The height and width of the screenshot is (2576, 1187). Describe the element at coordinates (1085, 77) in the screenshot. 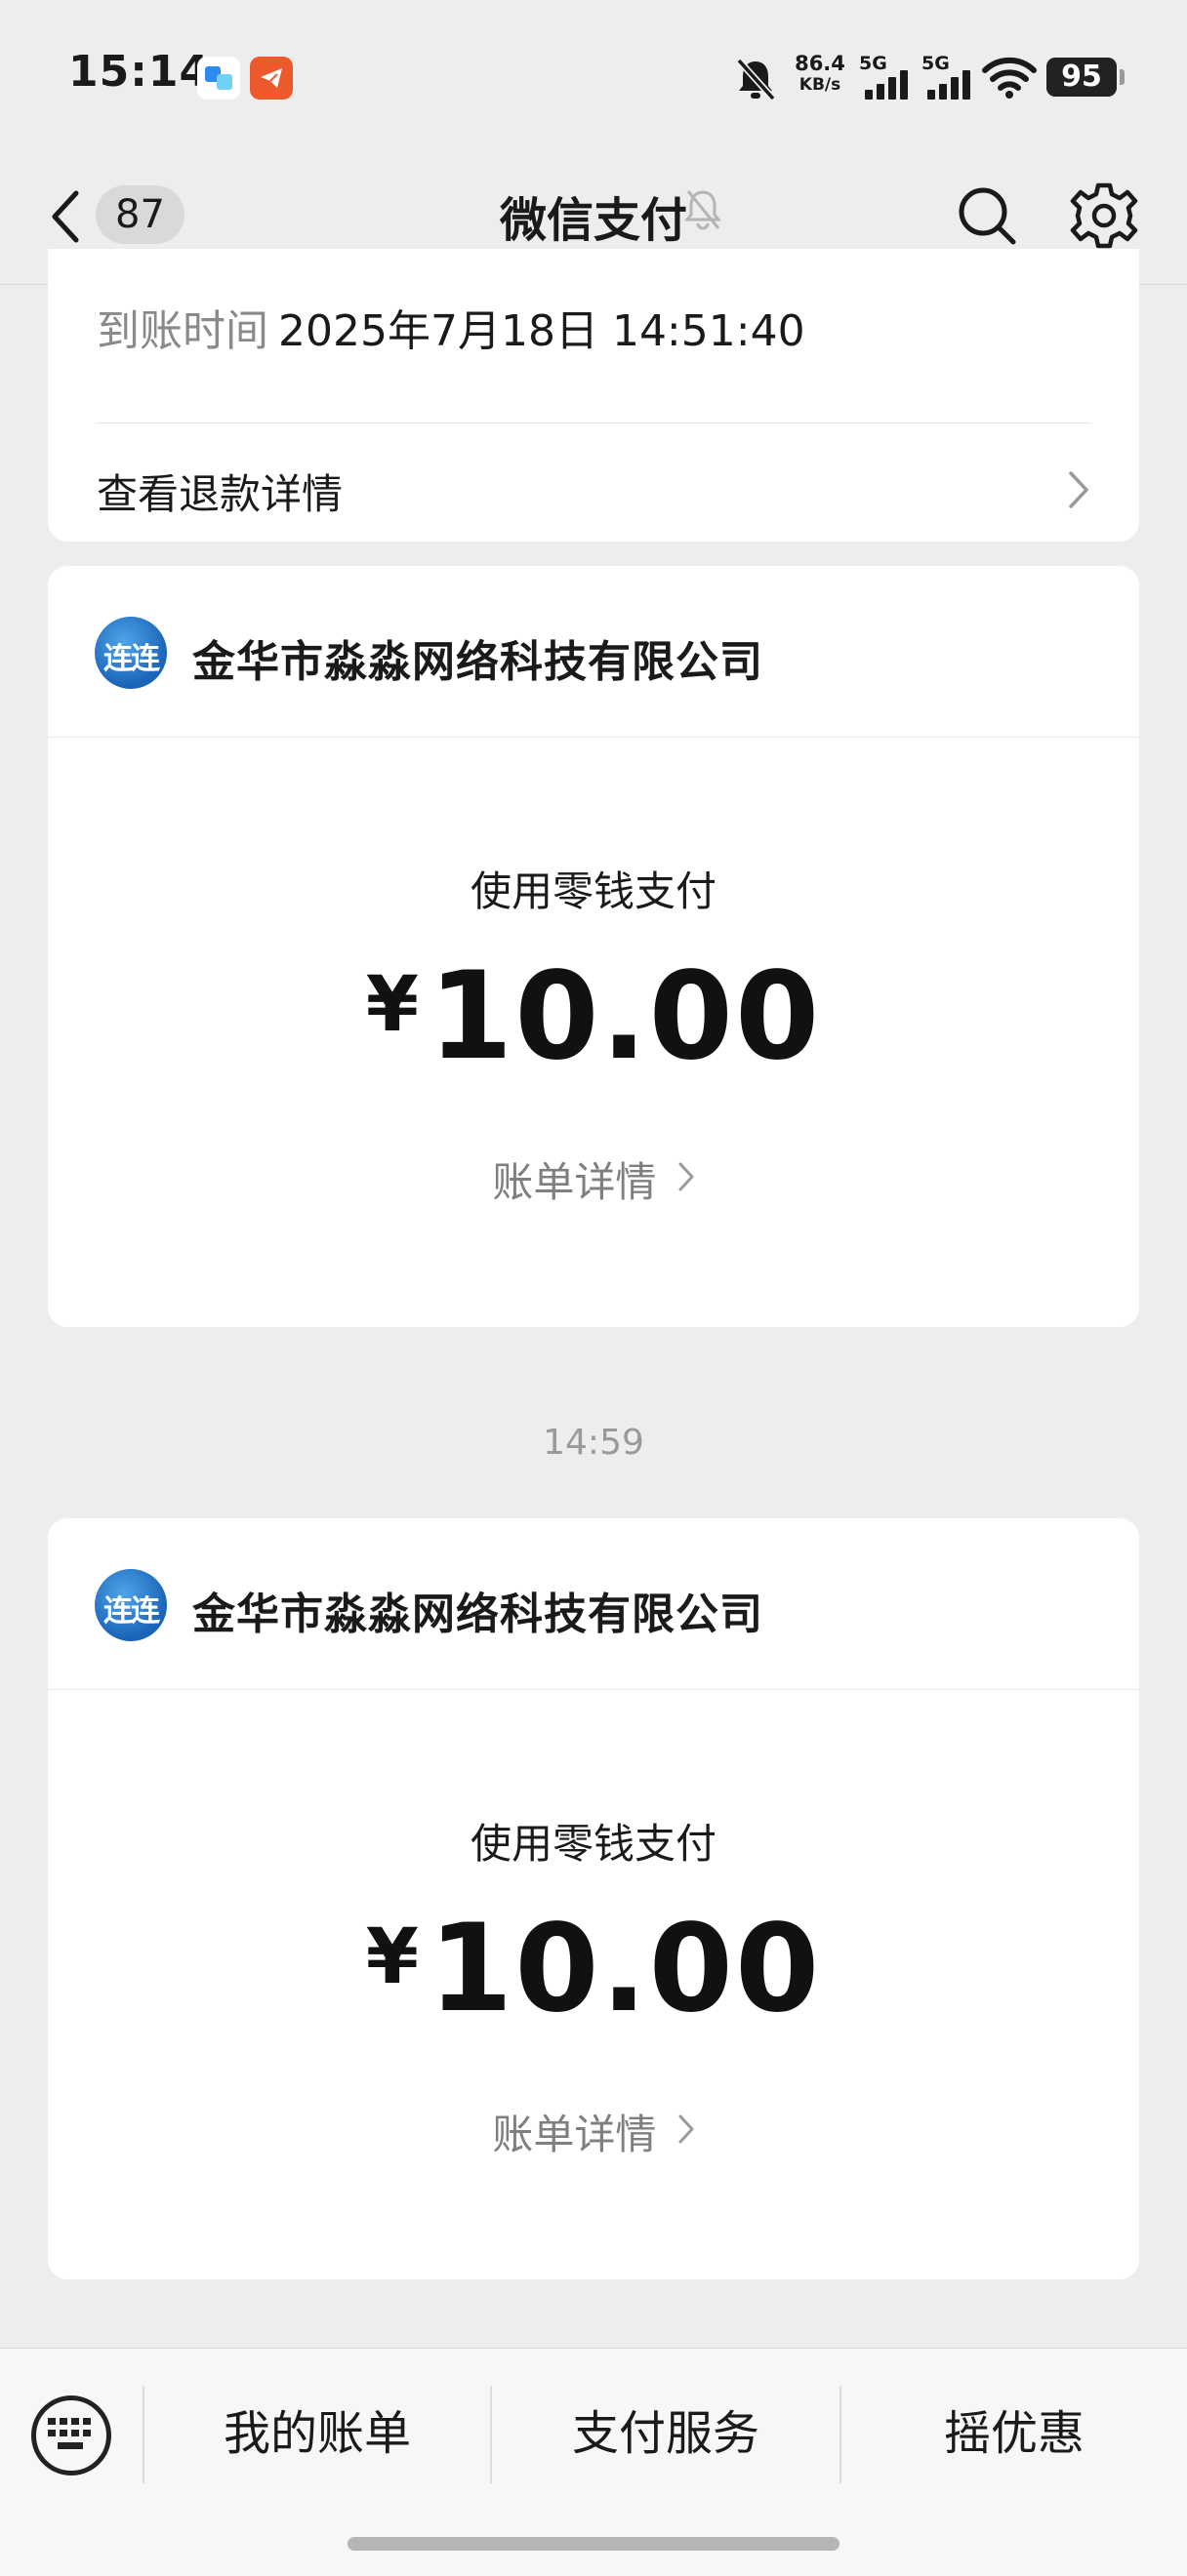

I see `battery-icon: 95` at that location.